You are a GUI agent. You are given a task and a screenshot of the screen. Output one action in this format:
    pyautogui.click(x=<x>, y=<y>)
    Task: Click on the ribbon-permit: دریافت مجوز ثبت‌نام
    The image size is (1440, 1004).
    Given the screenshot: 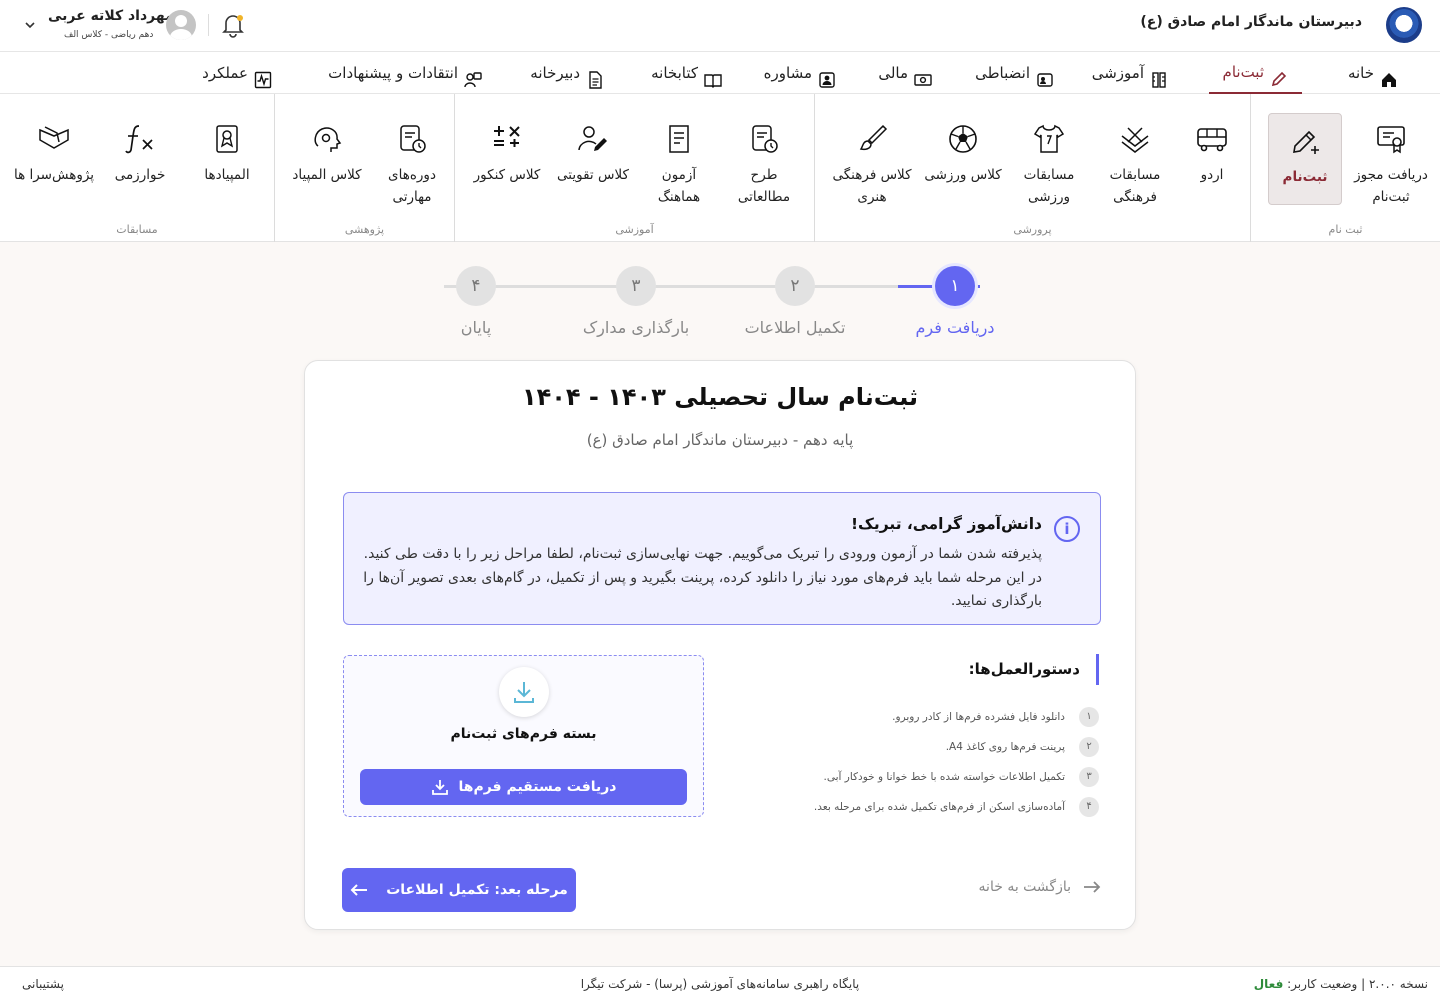 What is the action you would take?
    pyautogui.click(x=1391, y=158)
    